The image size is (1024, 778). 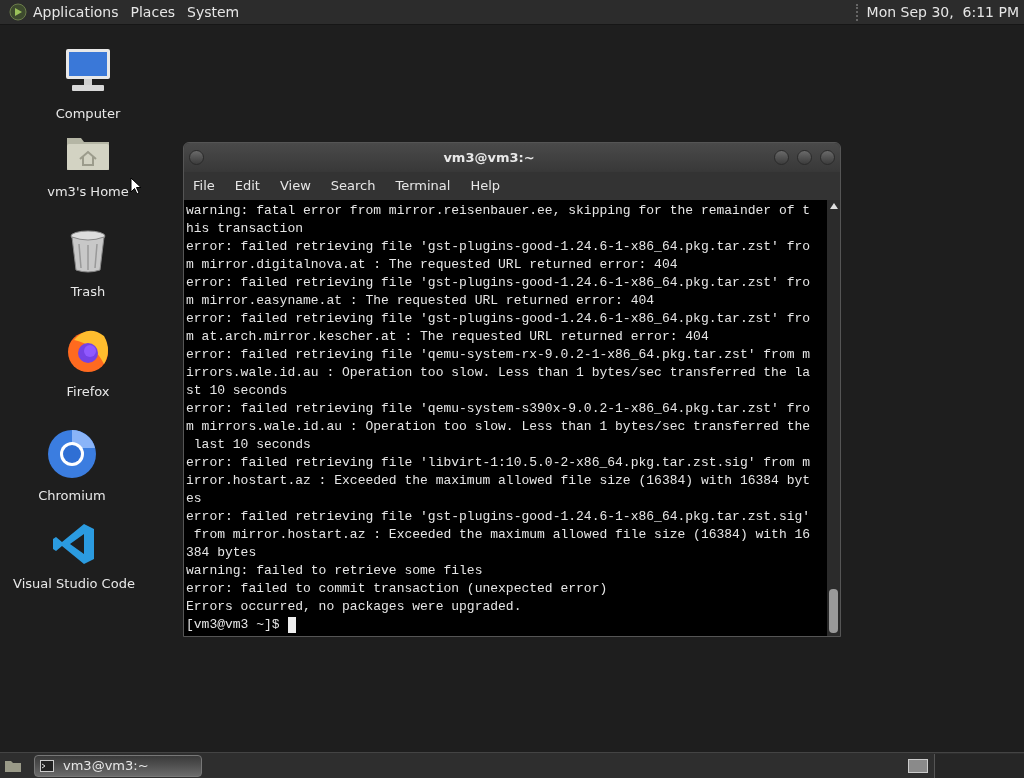 I want to click on terminal-prompt: [vm3@vm3 ~]$, so click(x=233, y=625).